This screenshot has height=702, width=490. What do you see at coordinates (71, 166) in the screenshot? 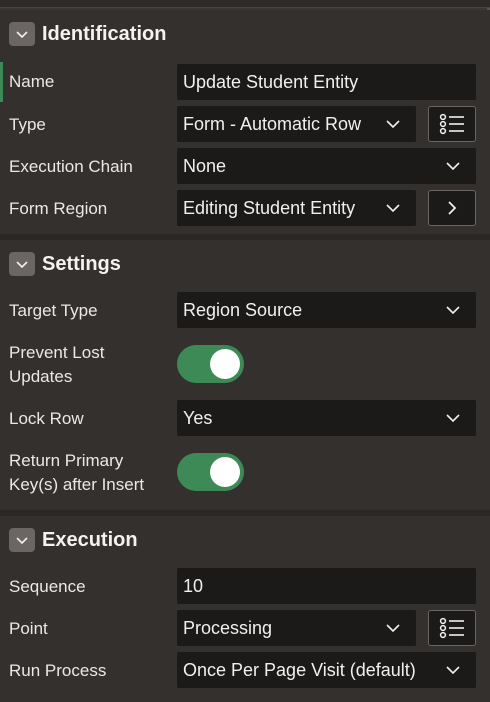
I see `execution-chain-label: Execution Chain` at bounding box center [71, 166].